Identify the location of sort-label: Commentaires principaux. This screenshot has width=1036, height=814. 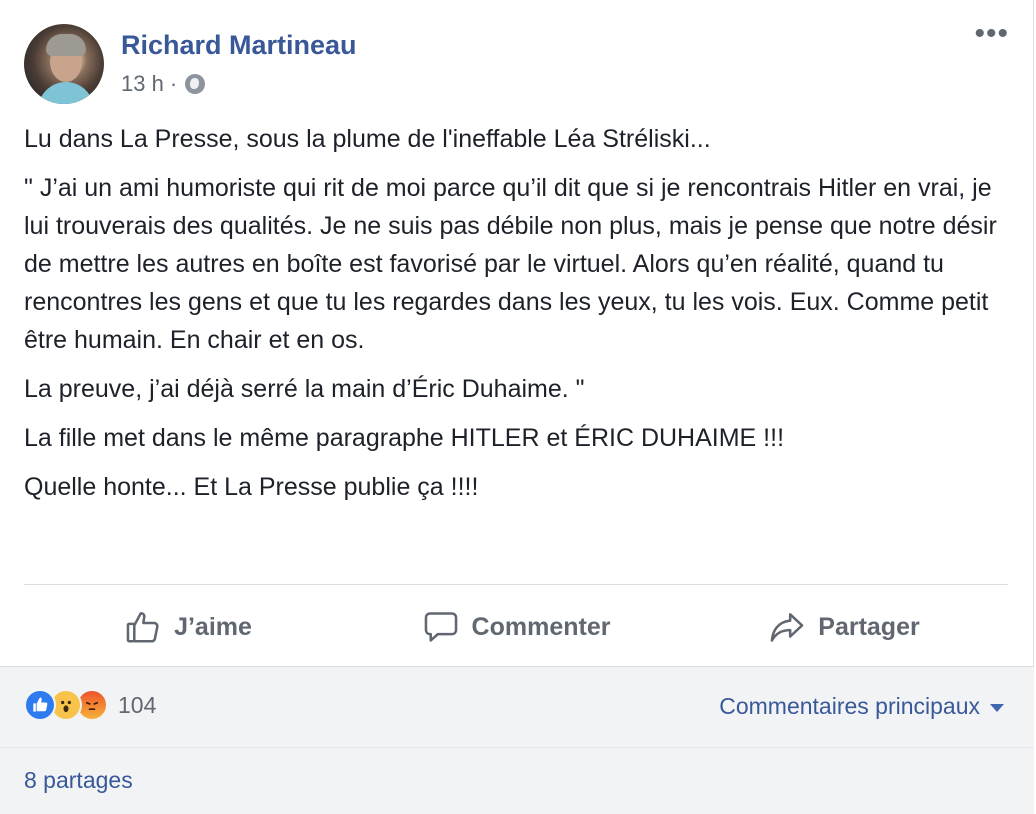
(849, 706).